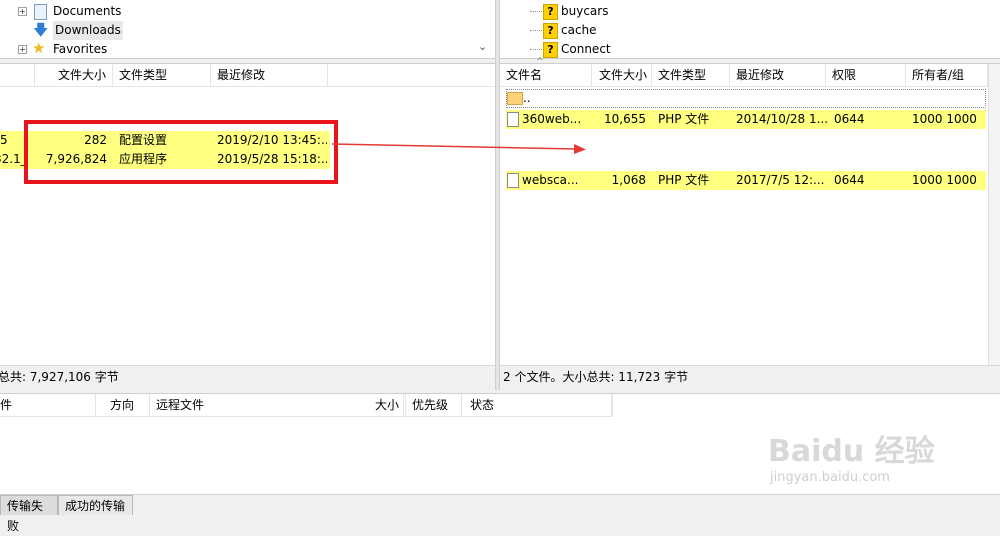 The image size is (1000, 536). What do you see at coordinates (458, 148) in the screenshot?
I see `annotation-arrow` at bounding box center [458, 148].